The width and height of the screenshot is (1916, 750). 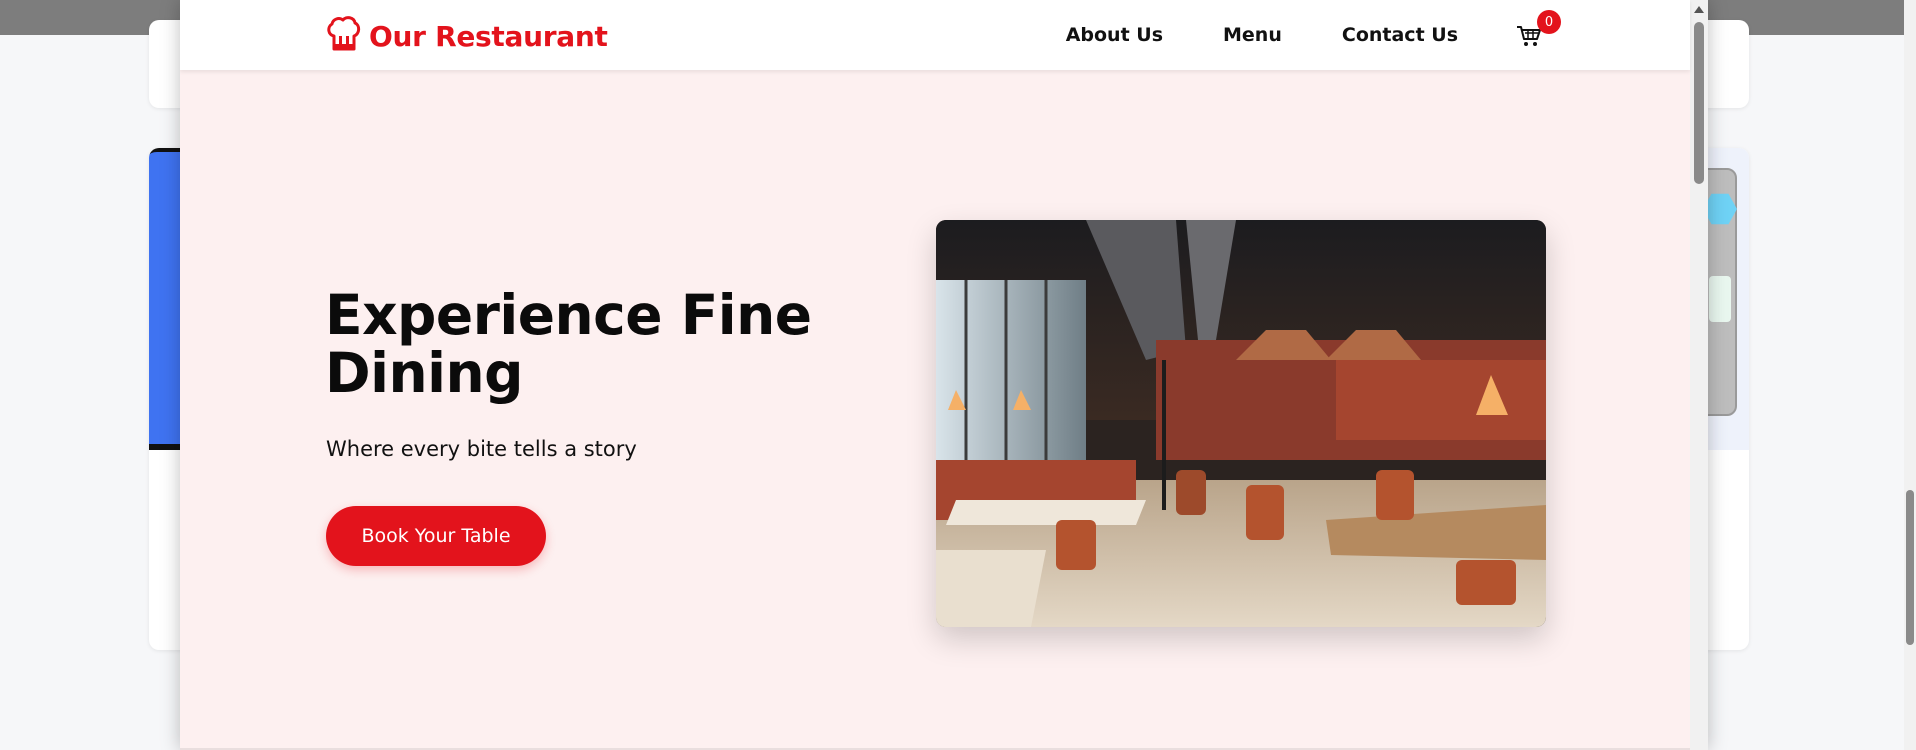 What do you see at coordinates (1910, 375) in the screenshot?
I see `page-scrollbar` at bounding box center [1910, 375].